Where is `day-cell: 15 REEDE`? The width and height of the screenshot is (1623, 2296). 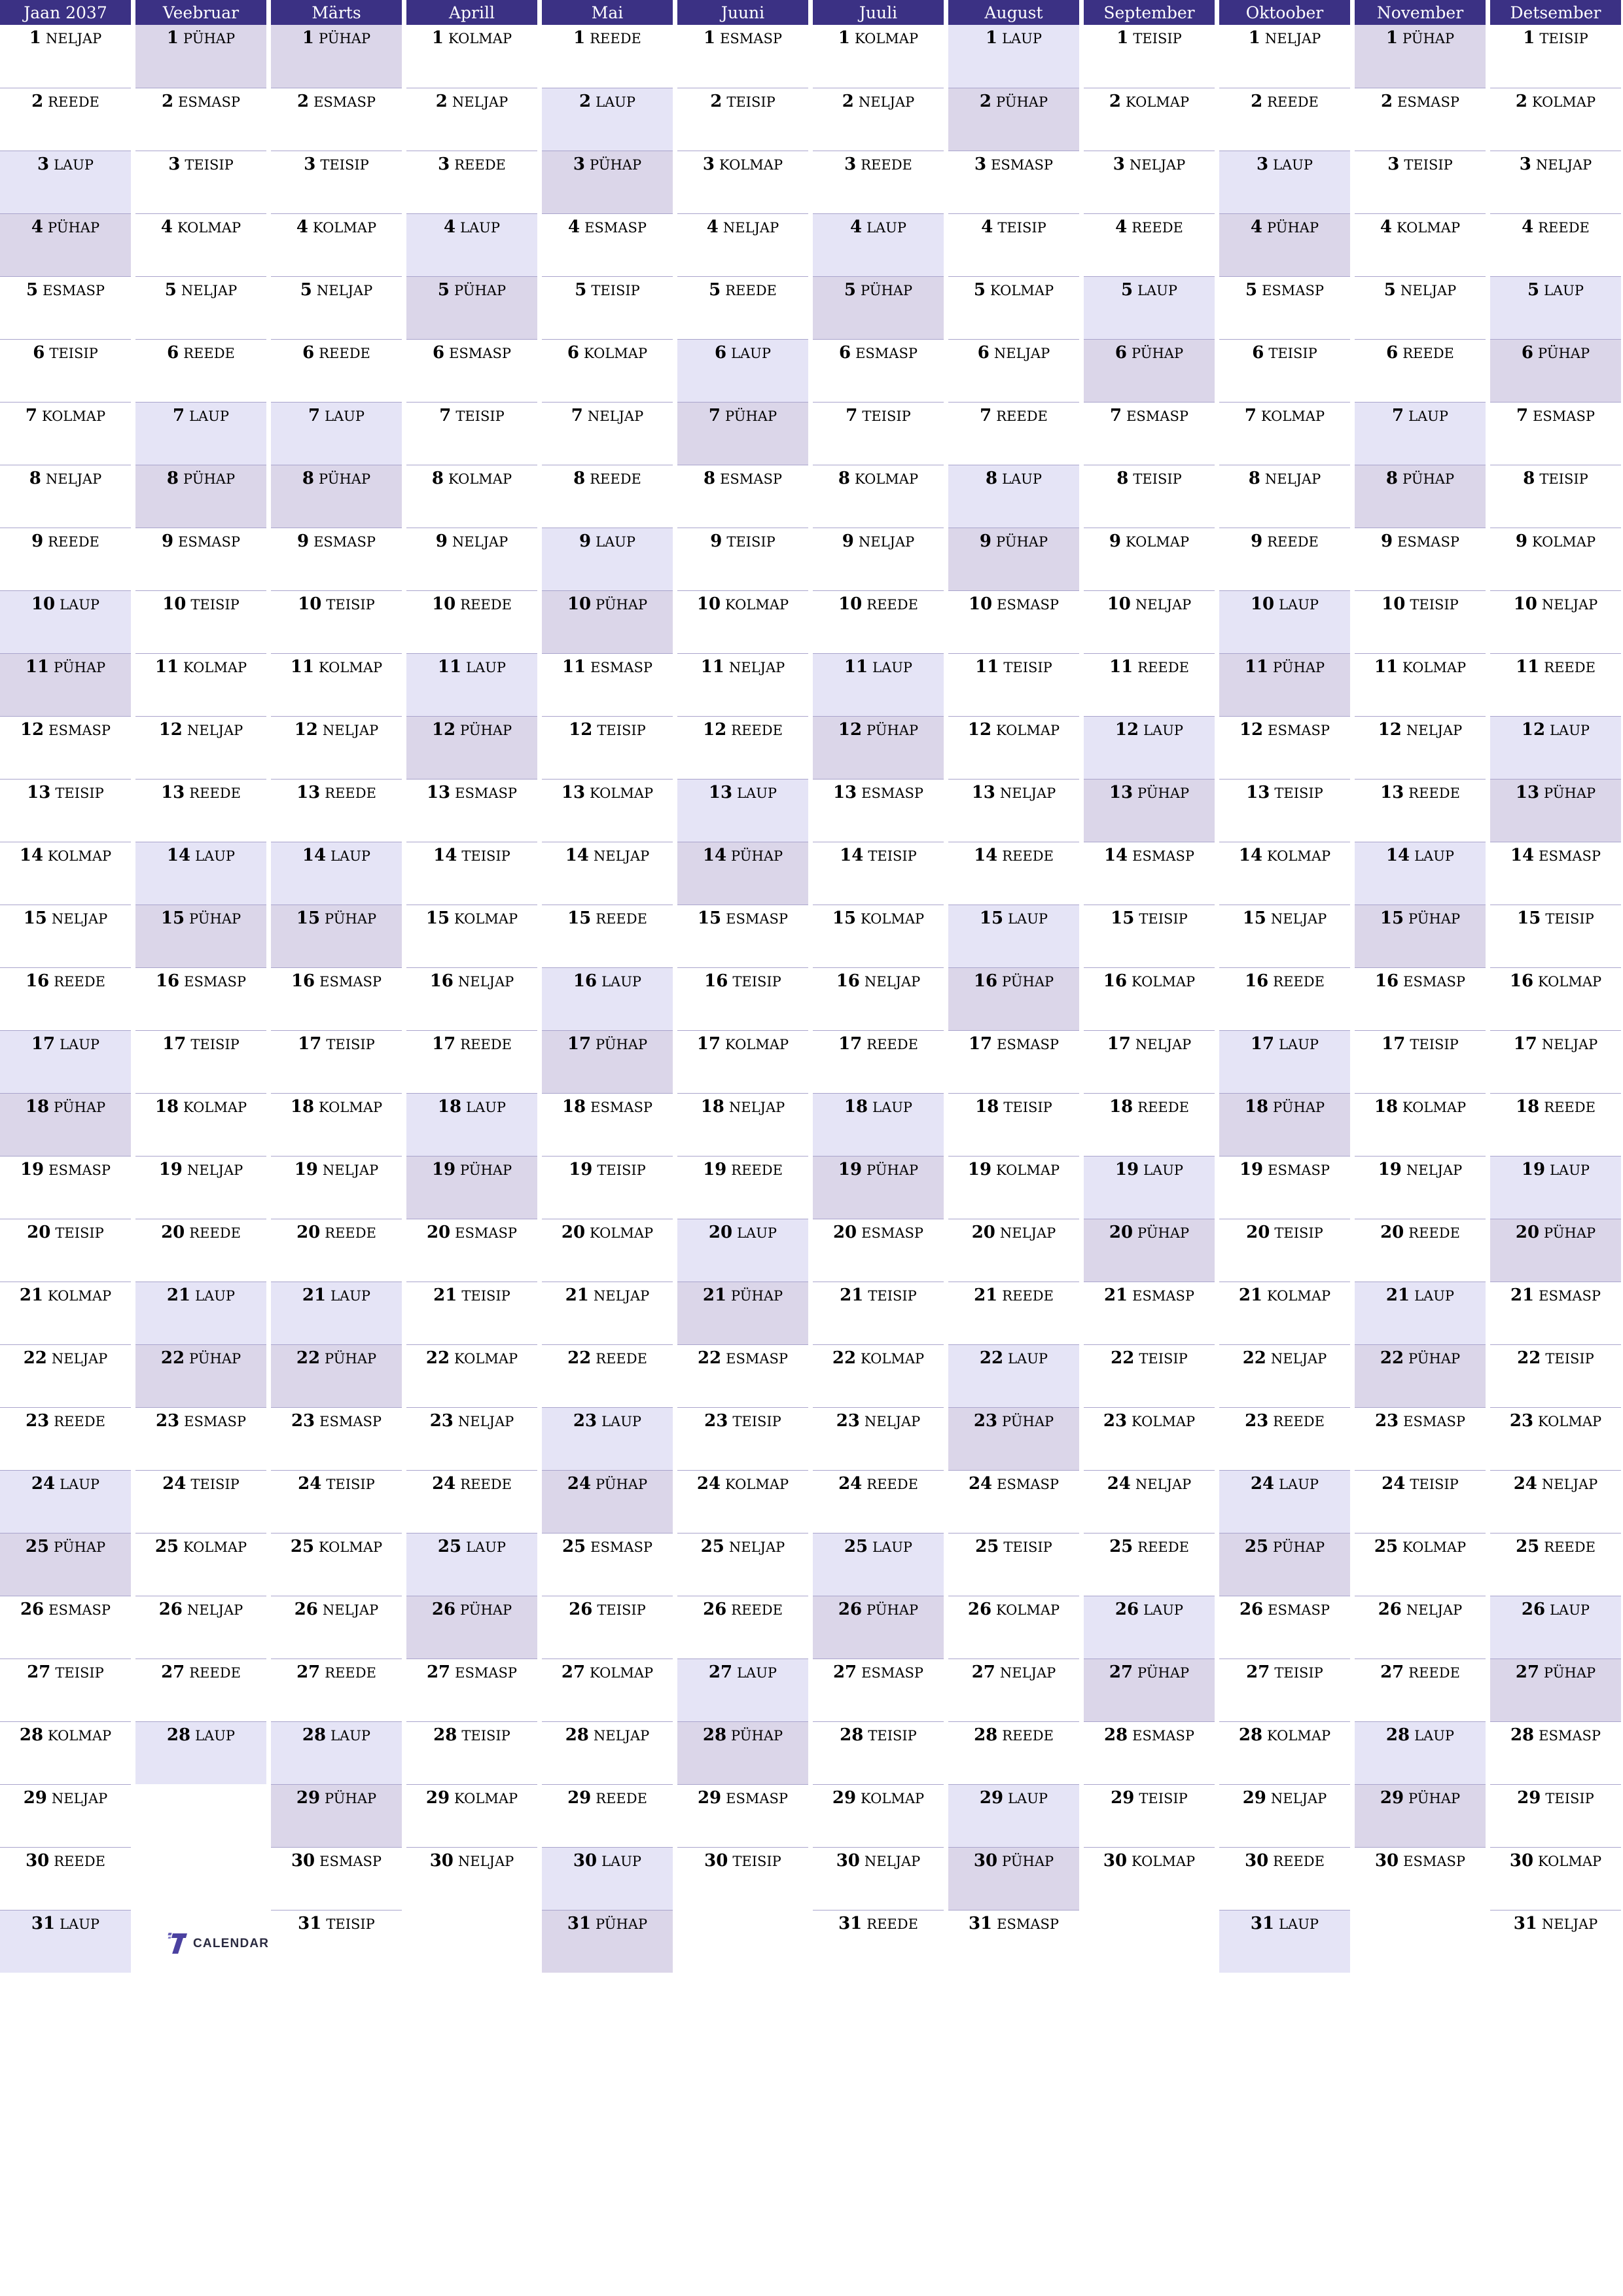 day-cell: 15 REEDE is located at coordinates (607, 936).